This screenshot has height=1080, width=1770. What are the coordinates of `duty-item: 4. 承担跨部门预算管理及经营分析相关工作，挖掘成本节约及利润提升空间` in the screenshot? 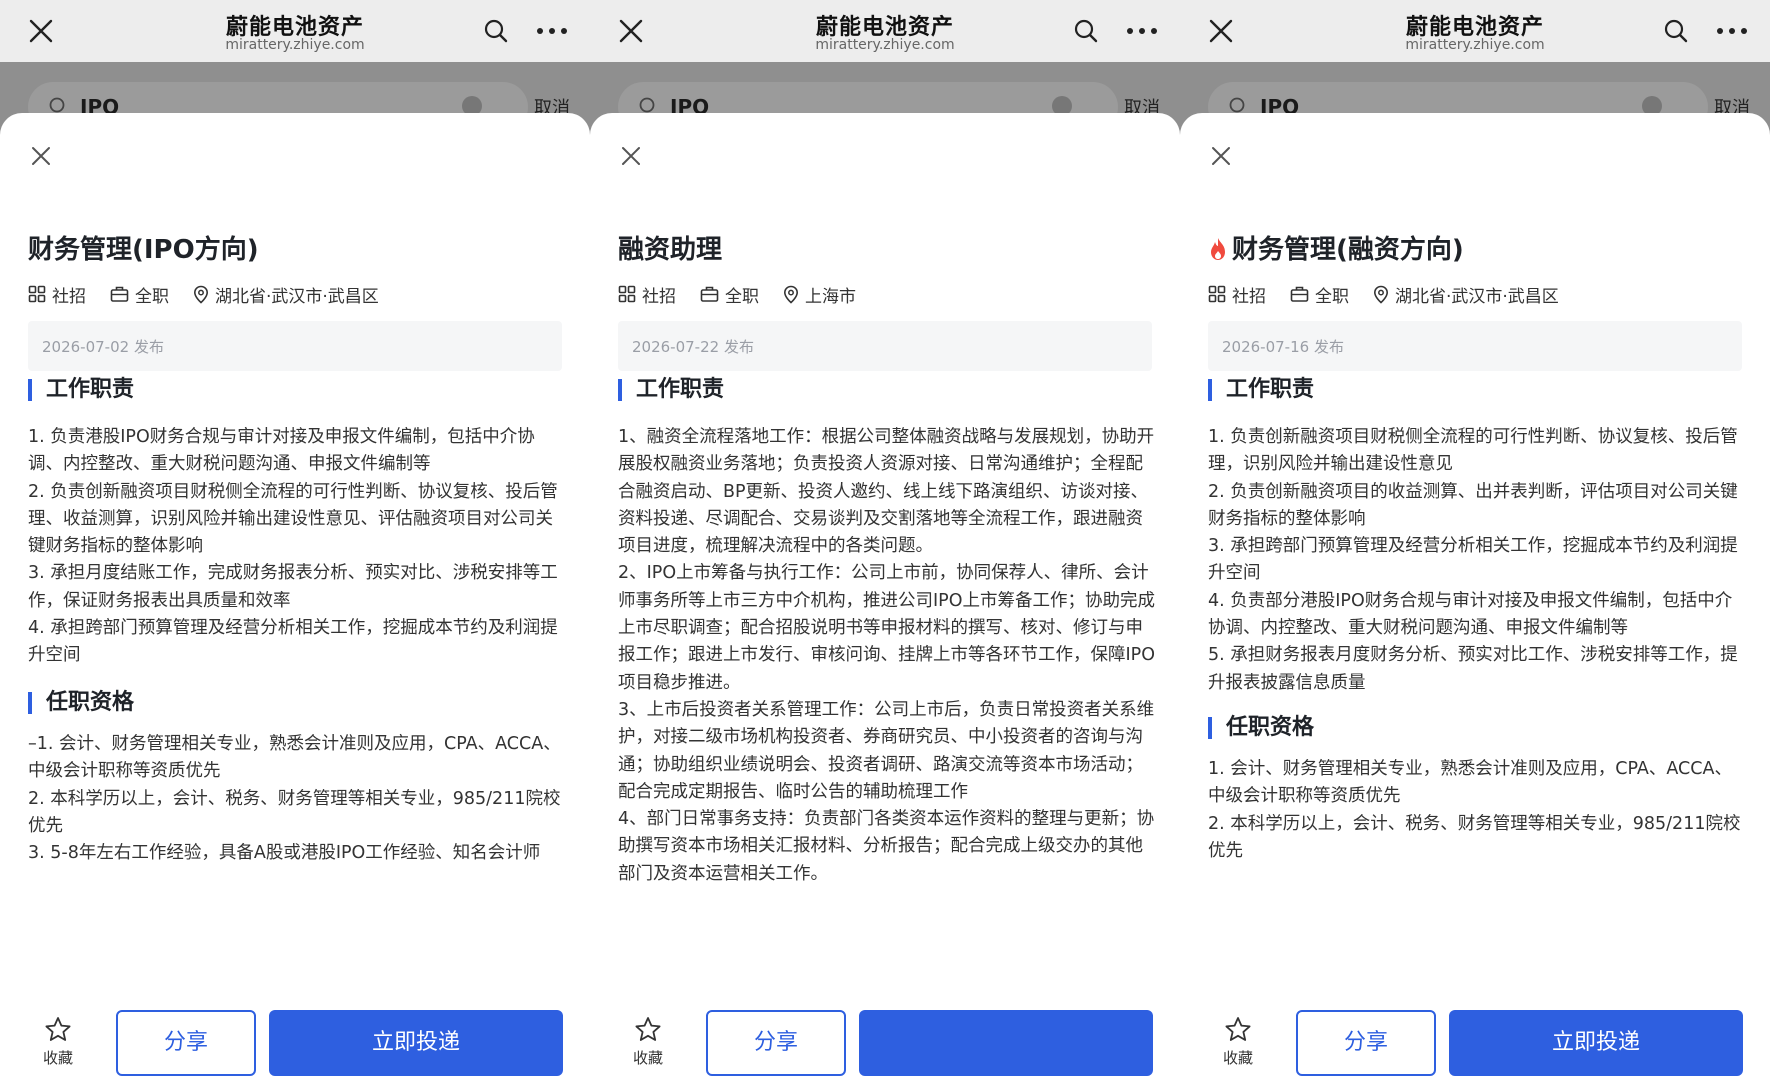 It's located at (293, 642).